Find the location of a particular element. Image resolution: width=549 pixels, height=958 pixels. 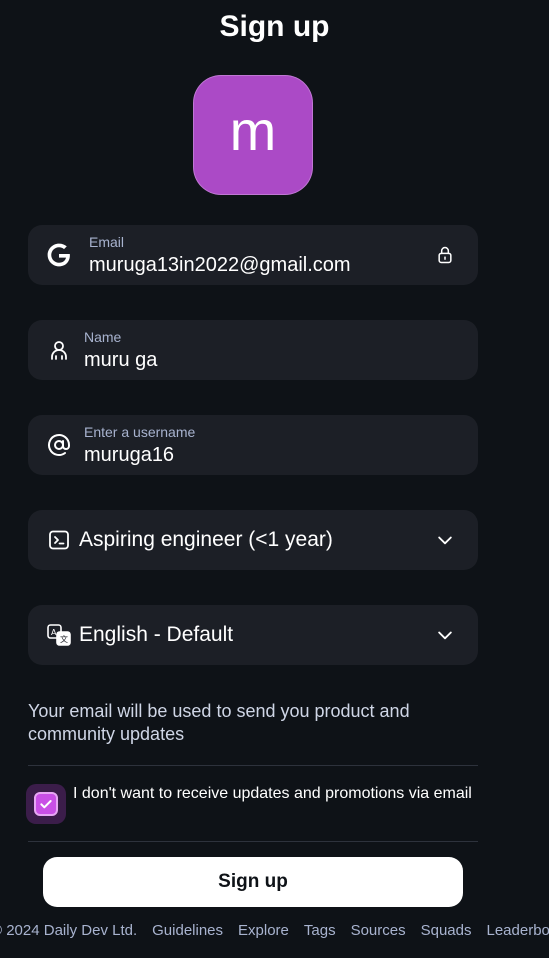

footer-link-guidelines: Guidelines is located at coordinates (187, 932).